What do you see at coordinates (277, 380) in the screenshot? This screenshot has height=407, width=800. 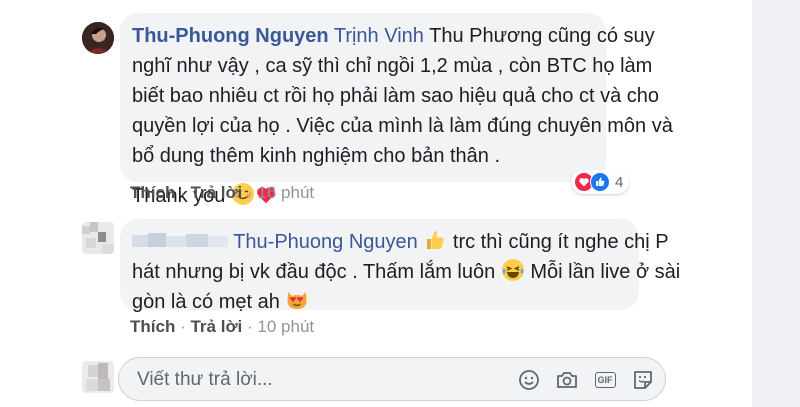 I see `reply-input` at bounding box center [277, 380].